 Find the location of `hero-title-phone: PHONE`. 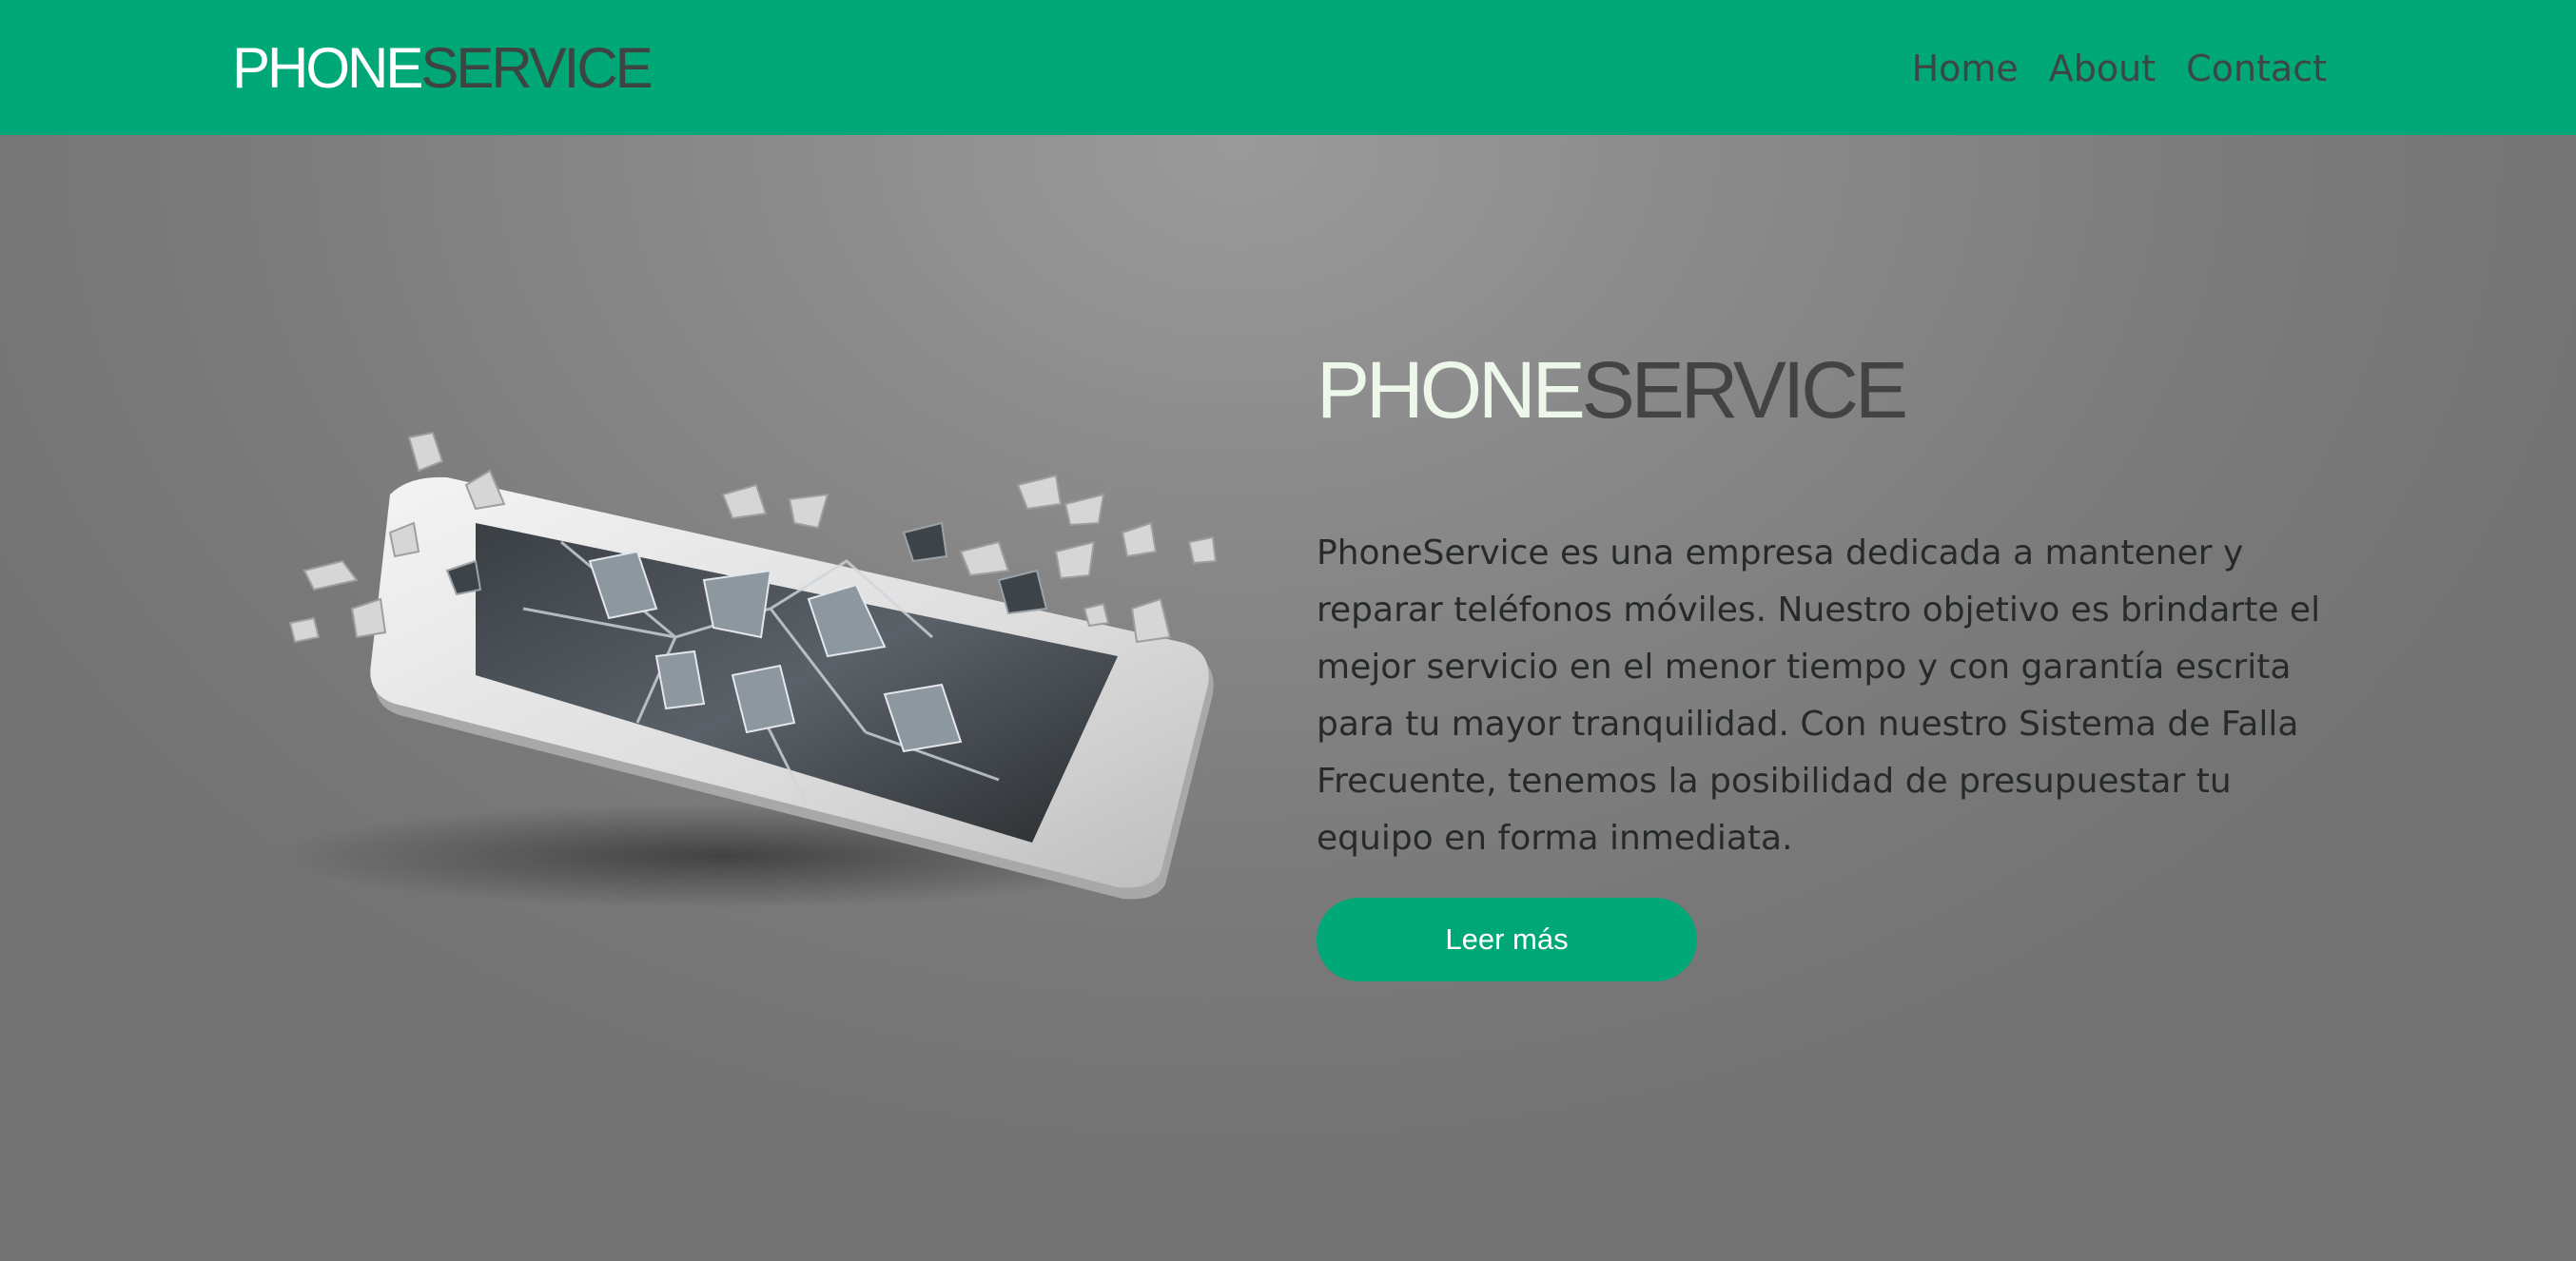

hero-title-phone: PHONE is located at coordinates (1452, 390).